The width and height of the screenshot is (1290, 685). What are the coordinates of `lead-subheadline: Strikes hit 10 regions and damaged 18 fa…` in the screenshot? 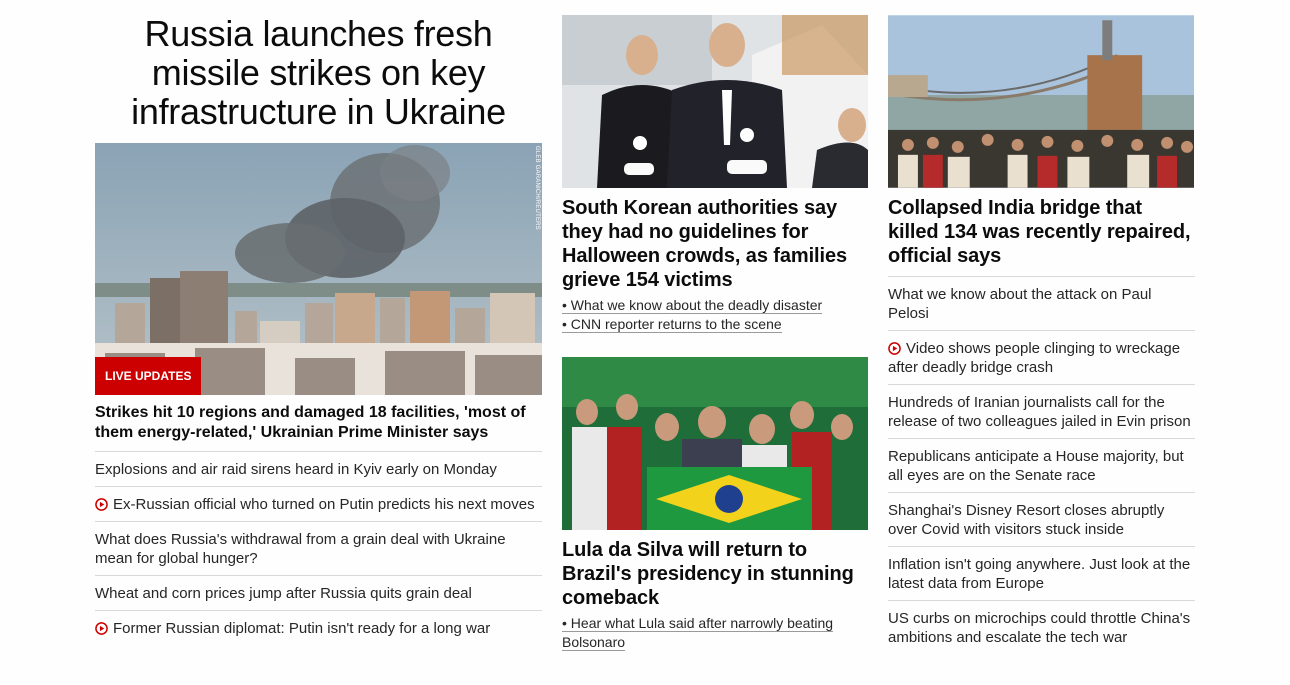 It's located at (318, 427).